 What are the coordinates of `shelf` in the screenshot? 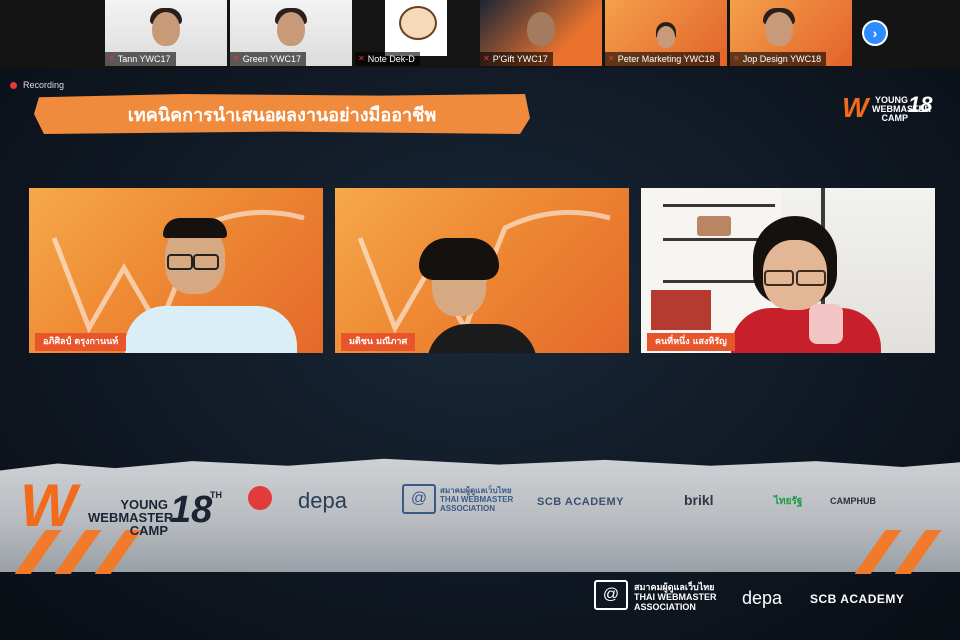 It's located at (719, 205).